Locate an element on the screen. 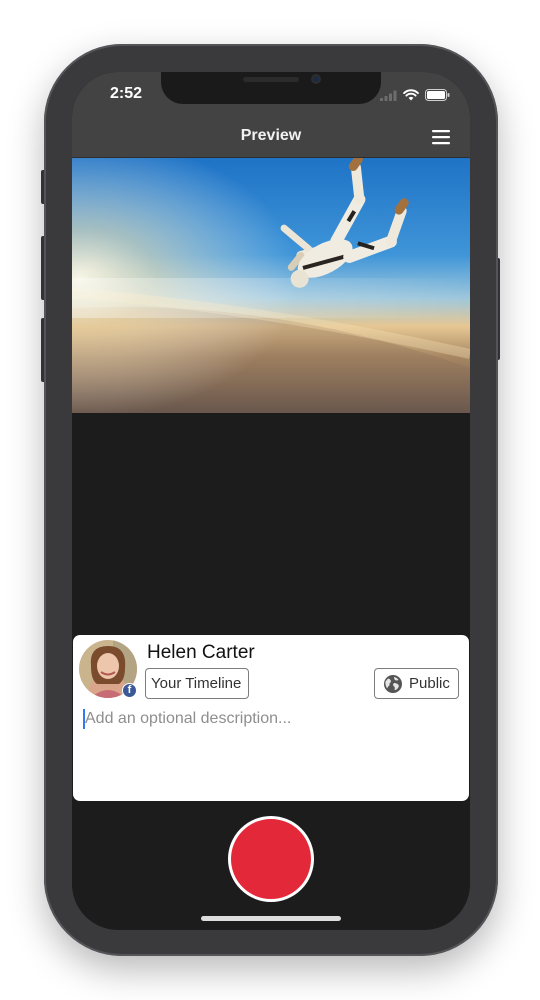  front-camera is located at coordinates (316, 79).